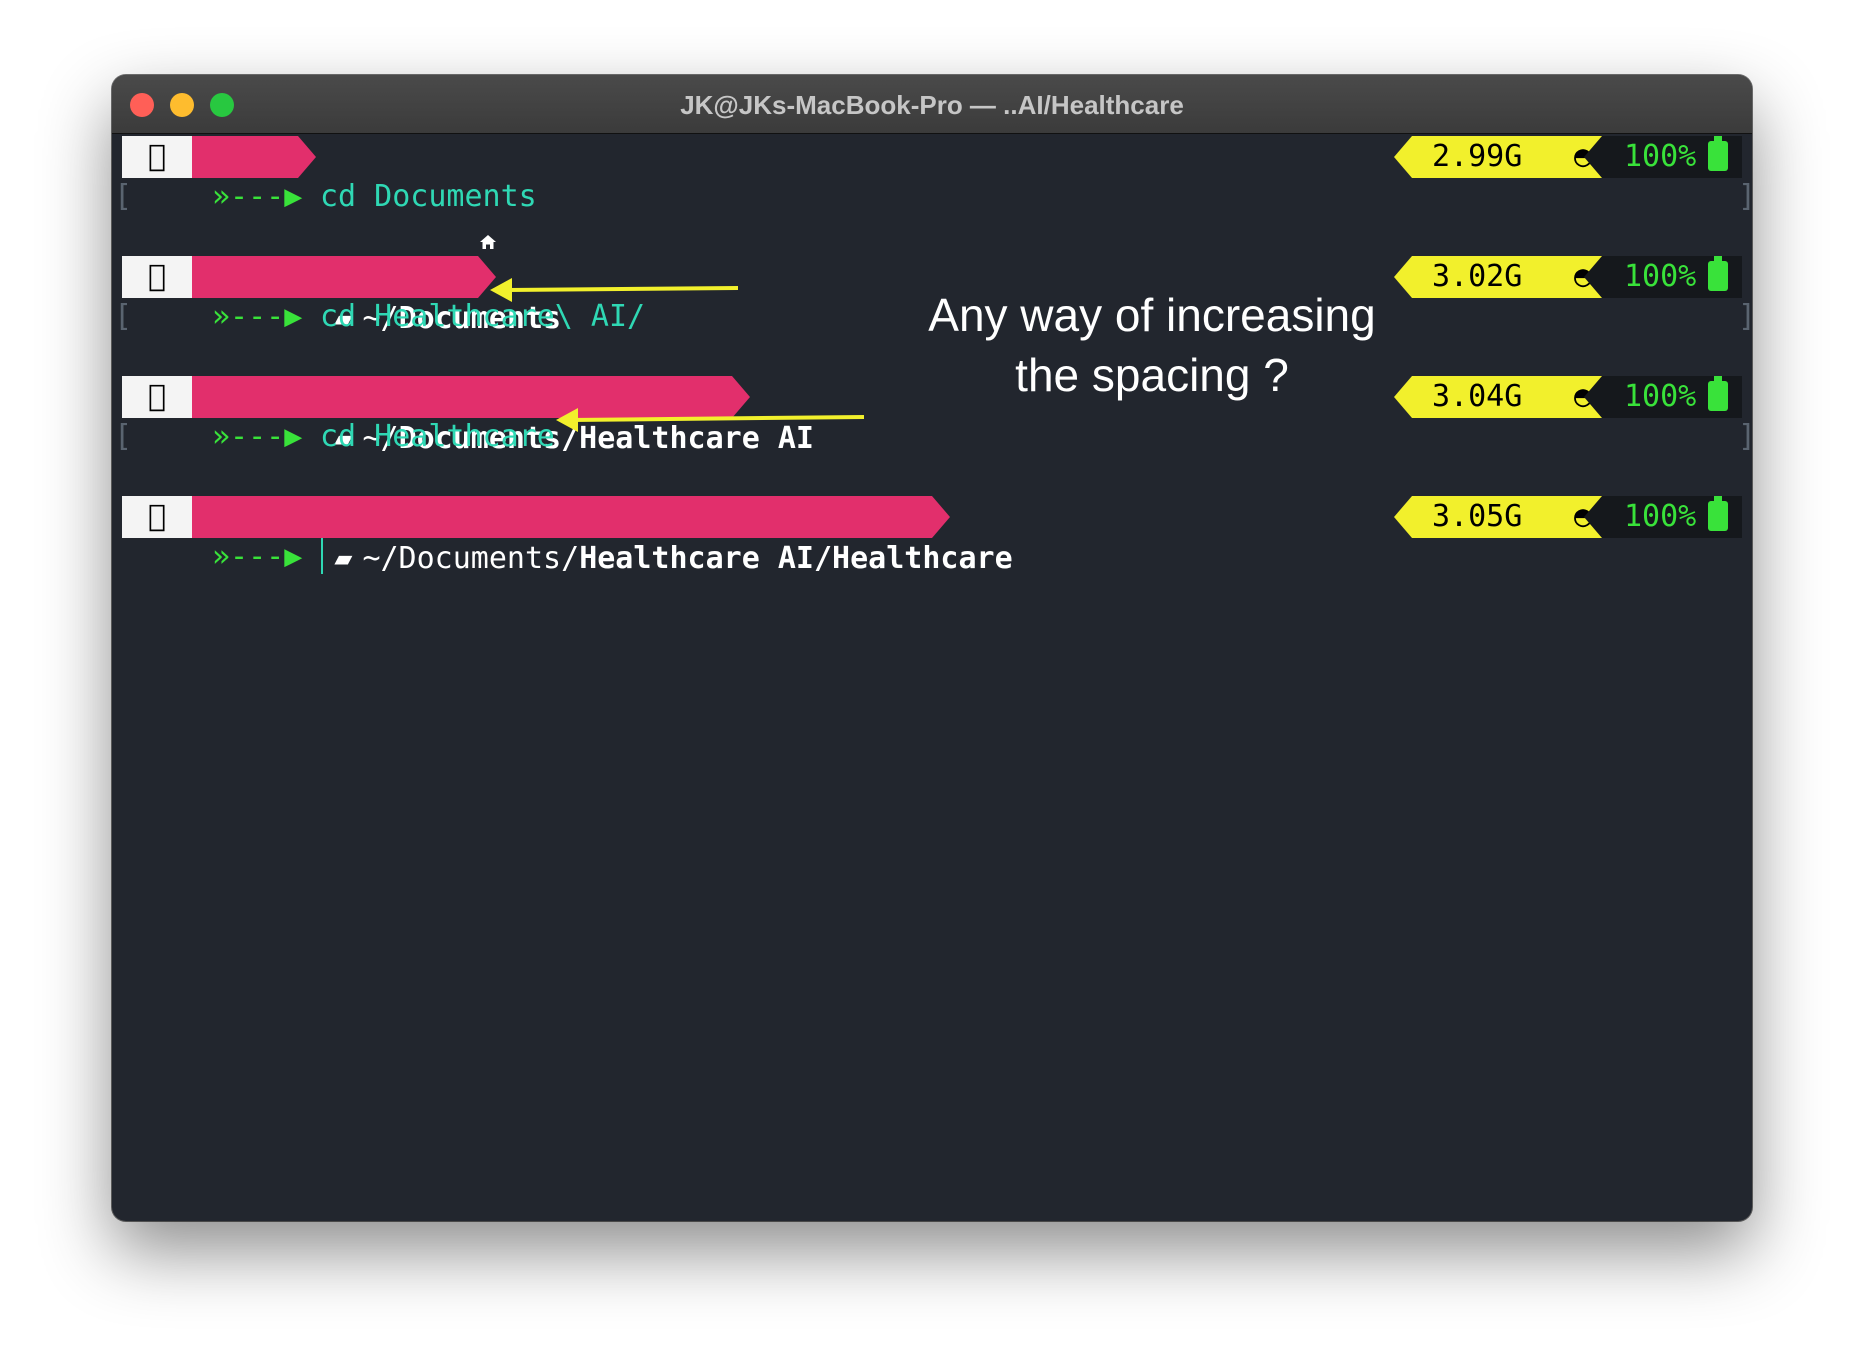  I want to click on annotation-arrows, so click(677, 355).